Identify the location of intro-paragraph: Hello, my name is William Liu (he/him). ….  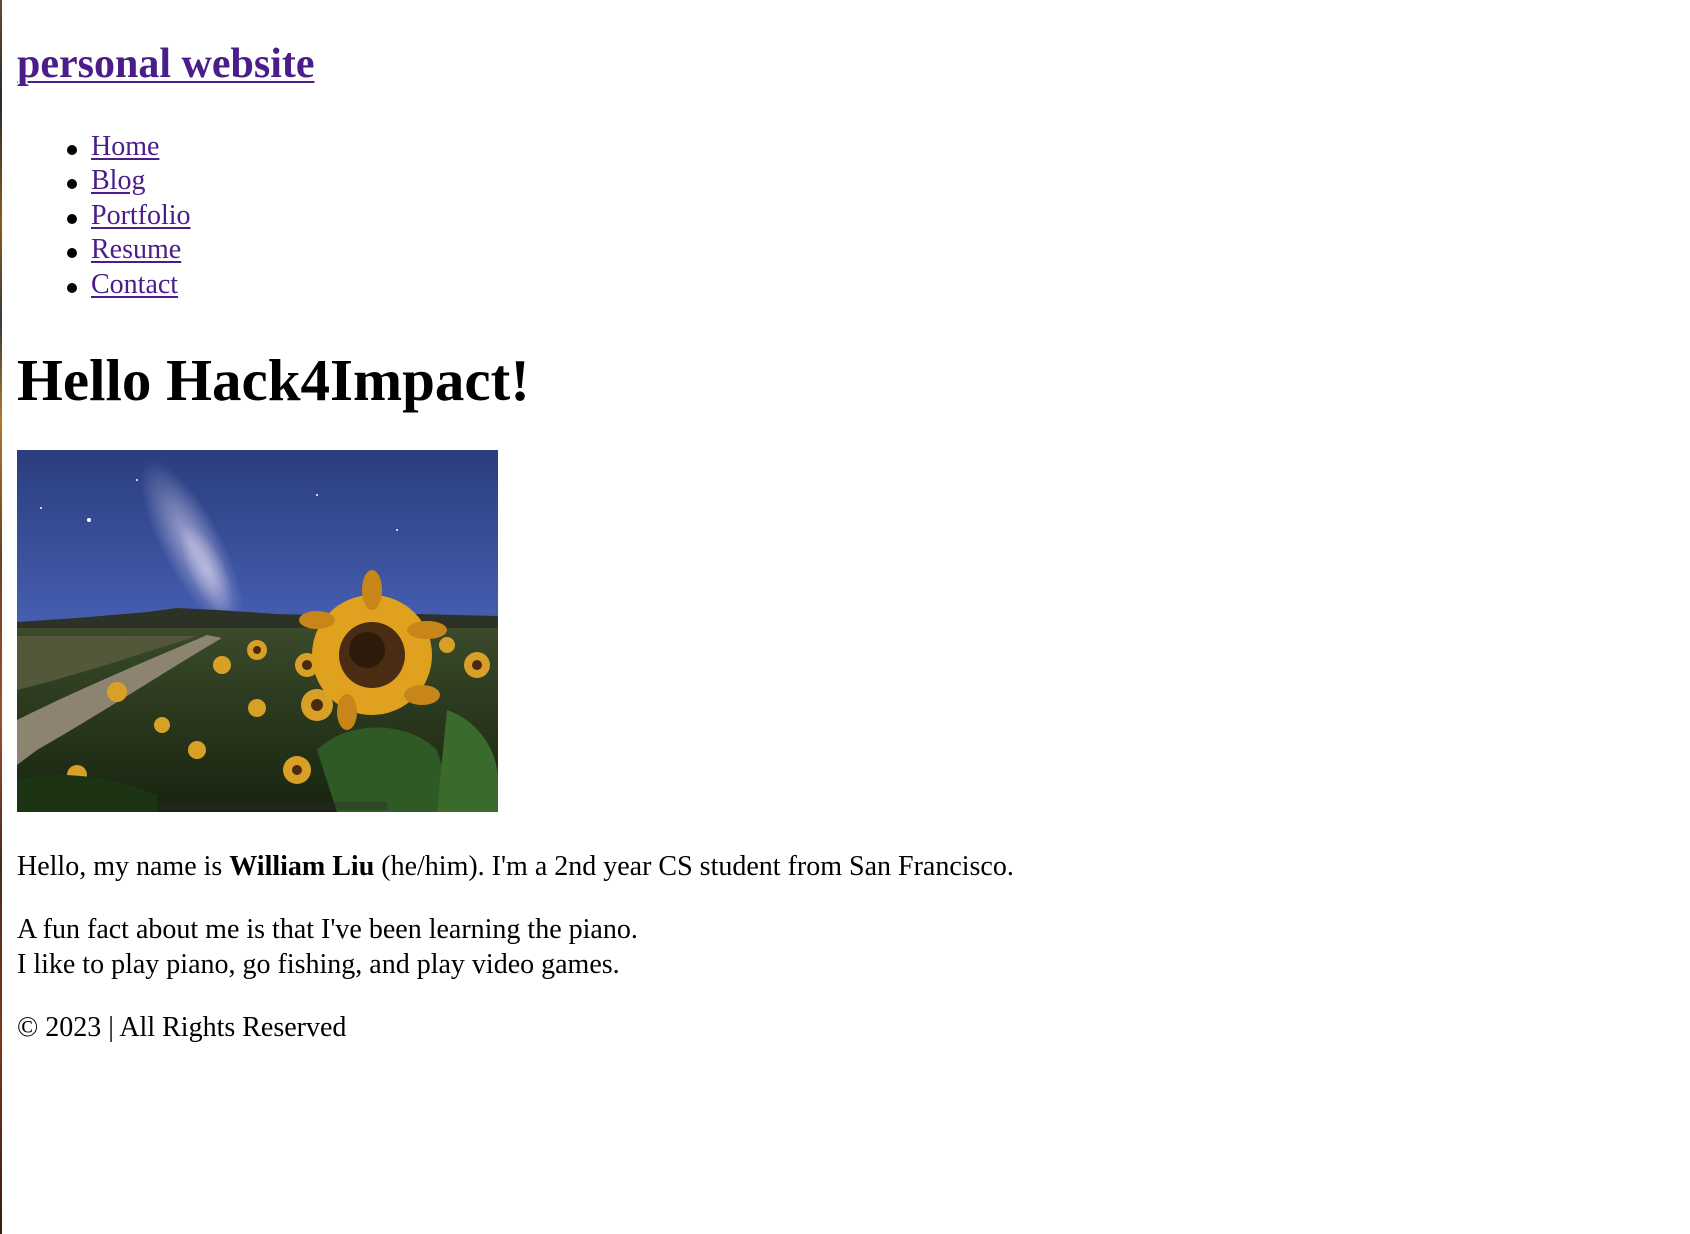
(853, 867).